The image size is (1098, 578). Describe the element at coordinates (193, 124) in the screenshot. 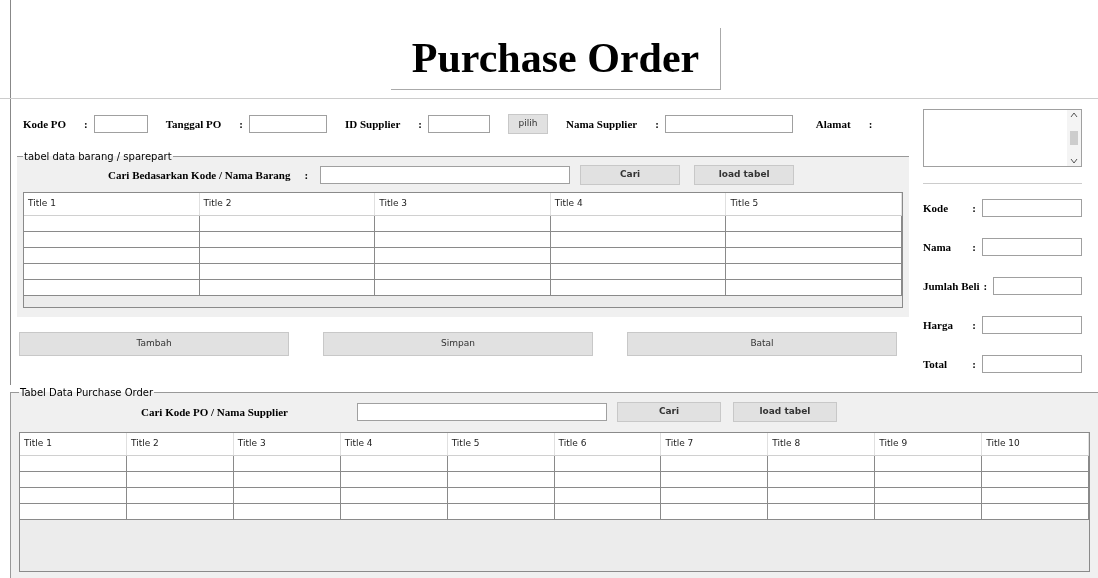

I see `field-label: Tanggal PO` at that location.